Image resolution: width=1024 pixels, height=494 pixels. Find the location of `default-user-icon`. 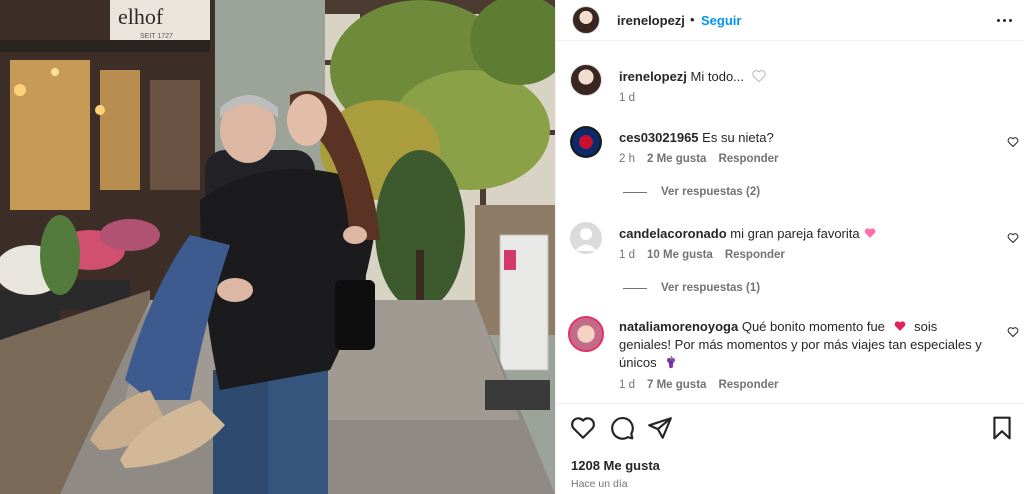

default-user-icon is located at coordinates (586, 239).